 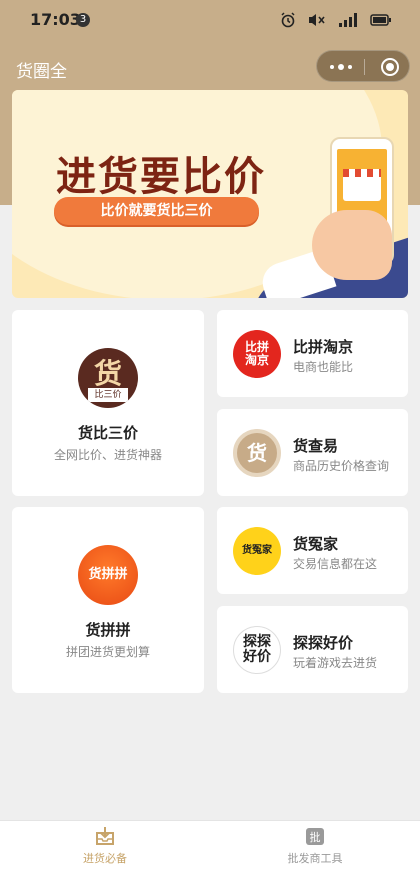 I want to click on download-box-icon, so click(x=105, y=836).